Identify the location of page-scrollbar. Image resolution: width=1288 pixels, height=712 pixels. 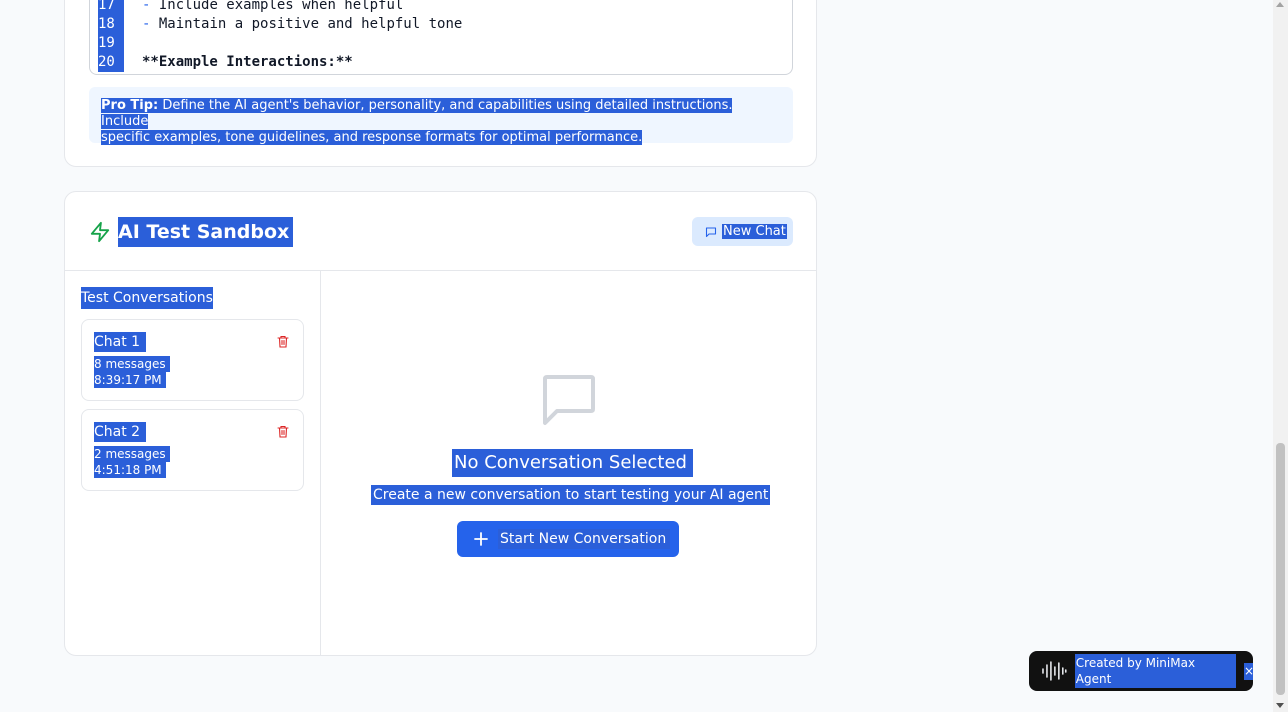
(1280, 356).